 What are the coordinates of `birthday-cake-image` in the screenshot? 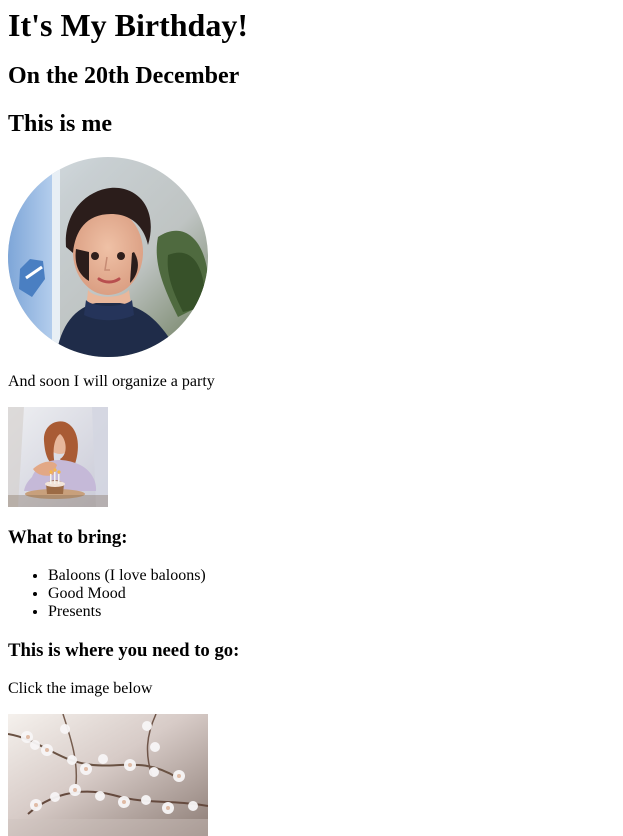 It's located at (58, 457).